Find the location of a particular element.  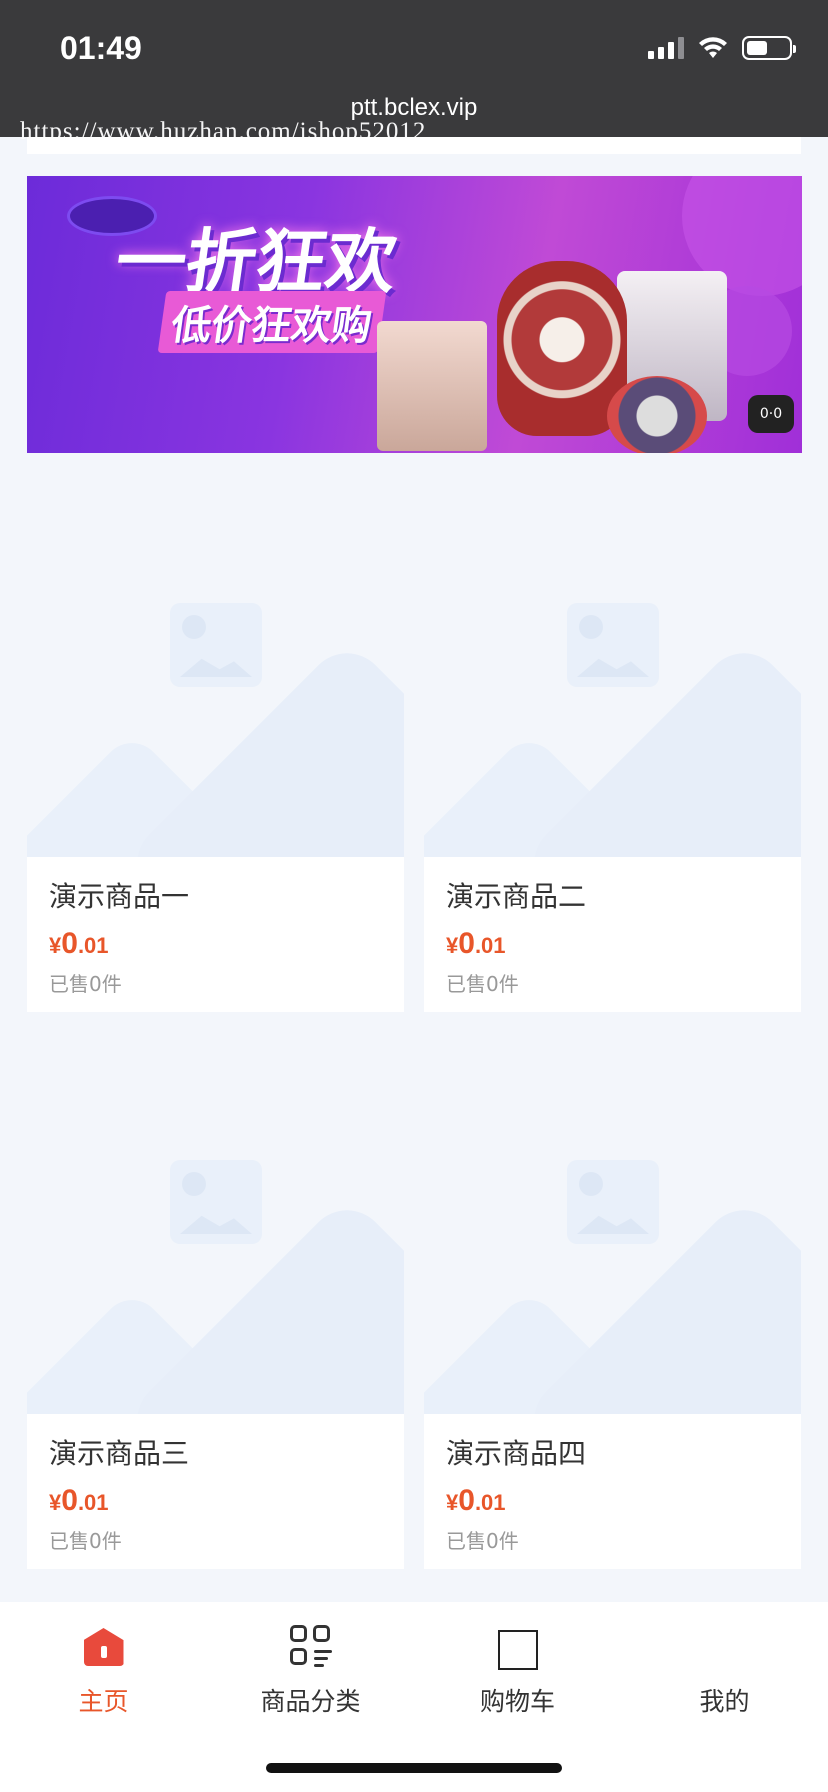

product-name: 演示商品四 is located at coordinates (516, 1453).